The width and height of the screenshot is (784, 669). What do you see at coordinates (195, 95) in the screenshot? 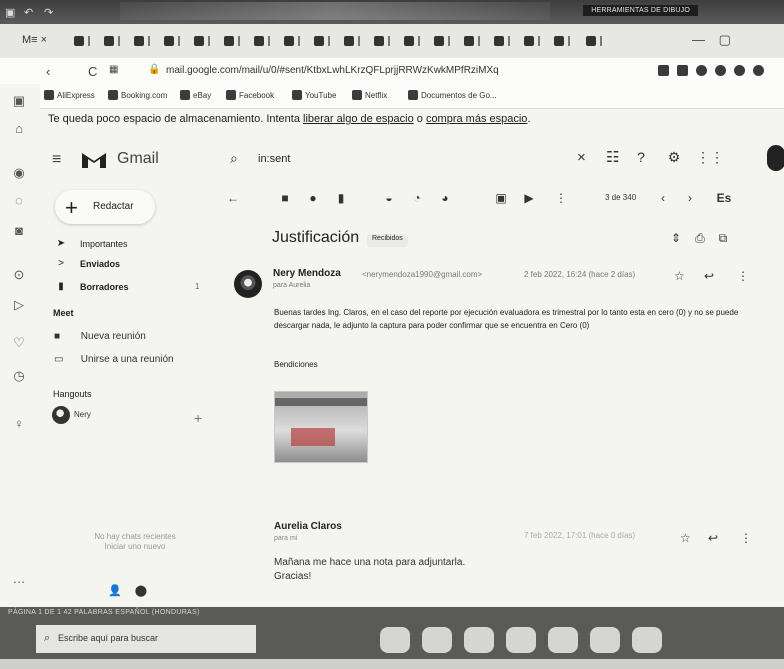
I see `bookmark-ebay: eBay` at bounding box center [195, 95].